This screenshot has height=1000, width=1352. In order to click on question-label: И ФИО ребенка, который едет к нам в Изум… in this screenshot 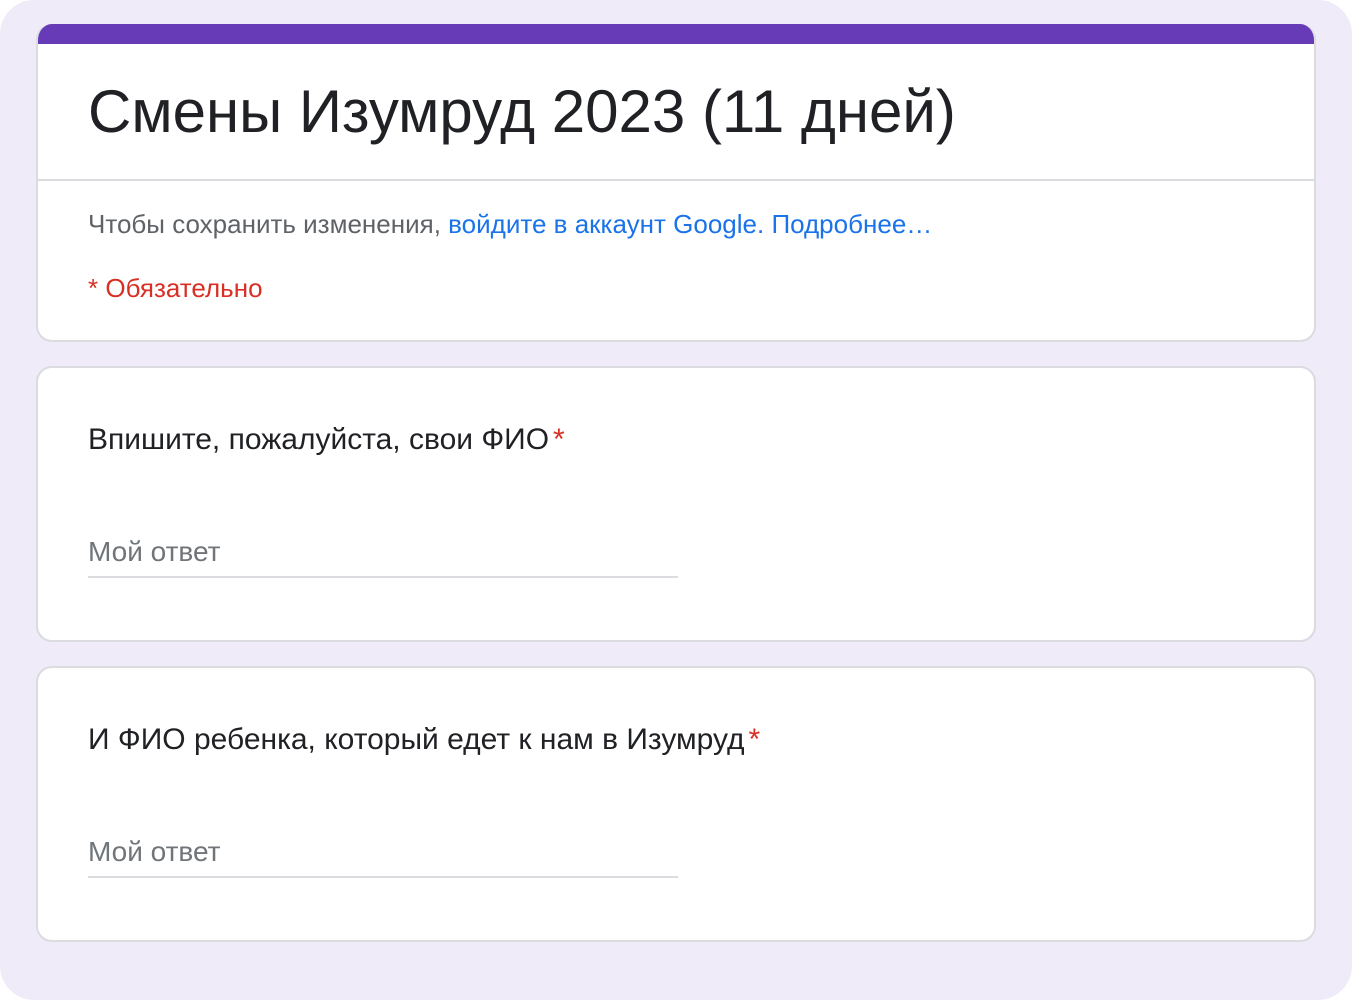, I will do `click(424, 740)`.